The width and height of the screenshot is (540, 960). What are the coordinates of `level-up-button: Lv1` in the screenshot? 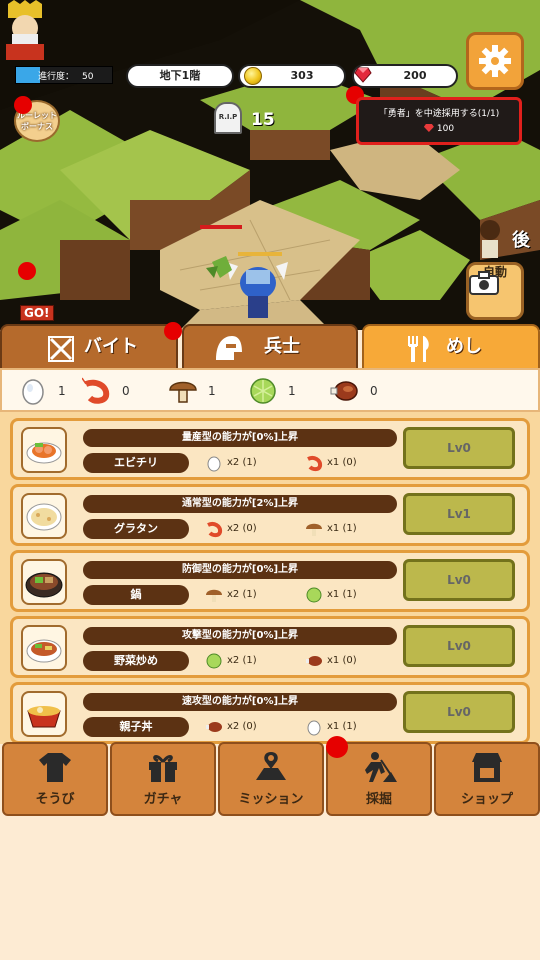 It's located at (459, 514).